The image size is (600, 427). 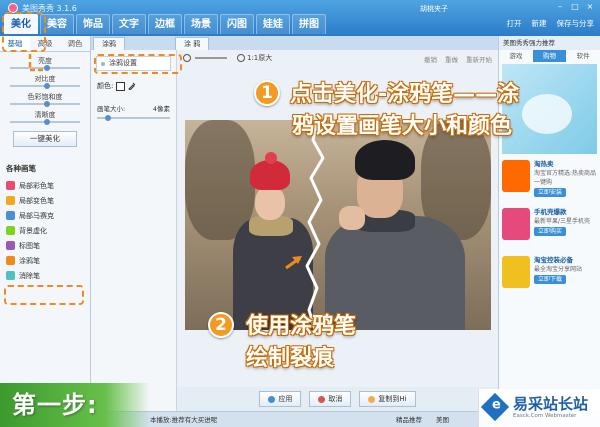 I want to click on menu-tab-flash: 闪图, so click(x=237, y=24).